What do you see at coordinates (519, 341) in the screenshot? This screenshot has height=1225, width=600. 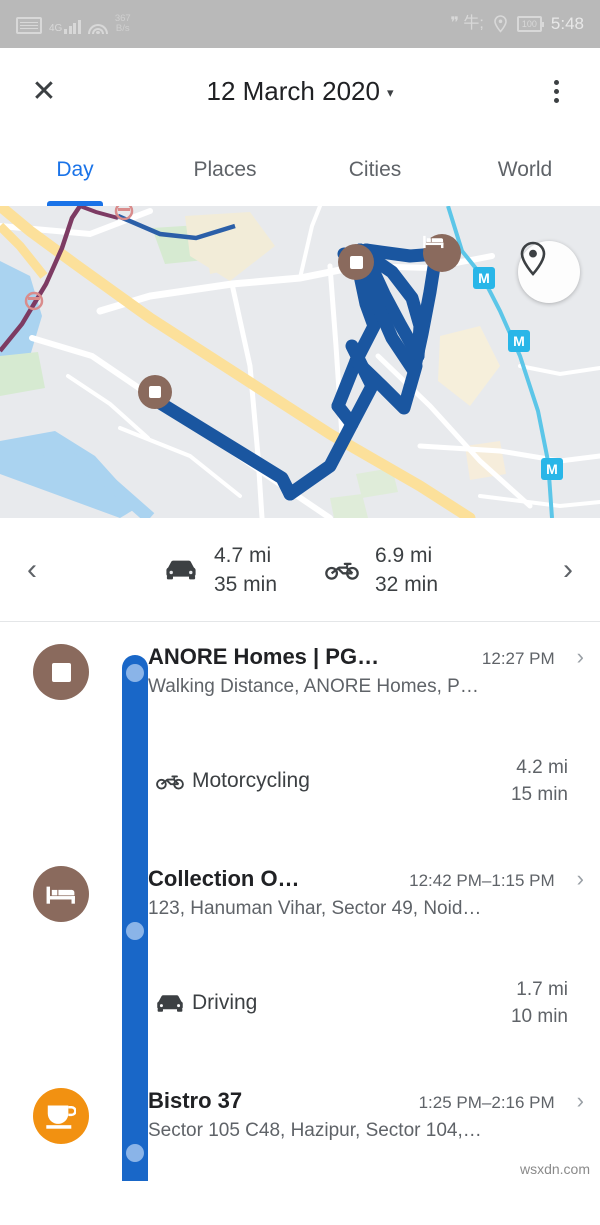 I see `metro-station-icon-2: M` at bounding box center [519, 341].